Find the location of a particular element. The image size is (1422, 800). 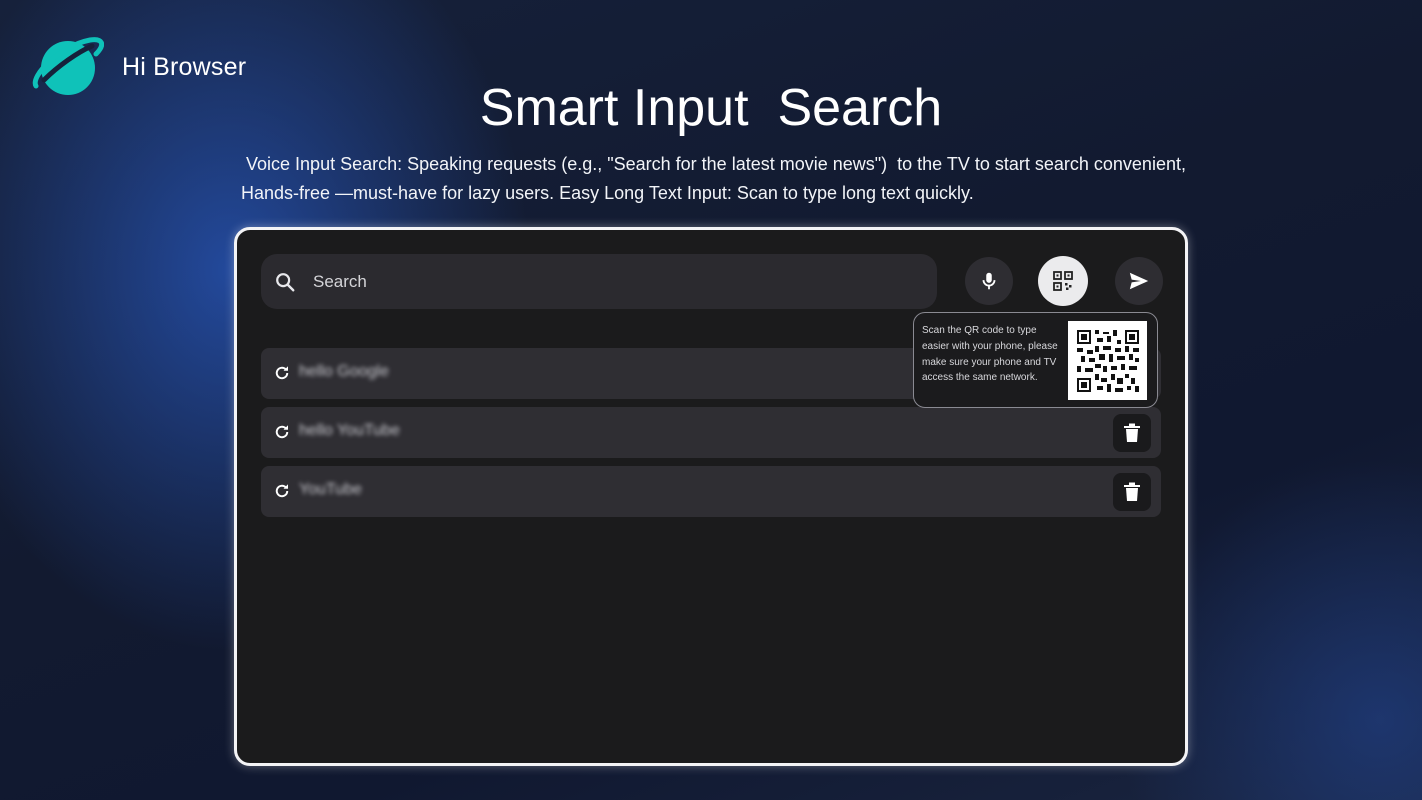

qr-input-button is located at coordinates (1063, 281).